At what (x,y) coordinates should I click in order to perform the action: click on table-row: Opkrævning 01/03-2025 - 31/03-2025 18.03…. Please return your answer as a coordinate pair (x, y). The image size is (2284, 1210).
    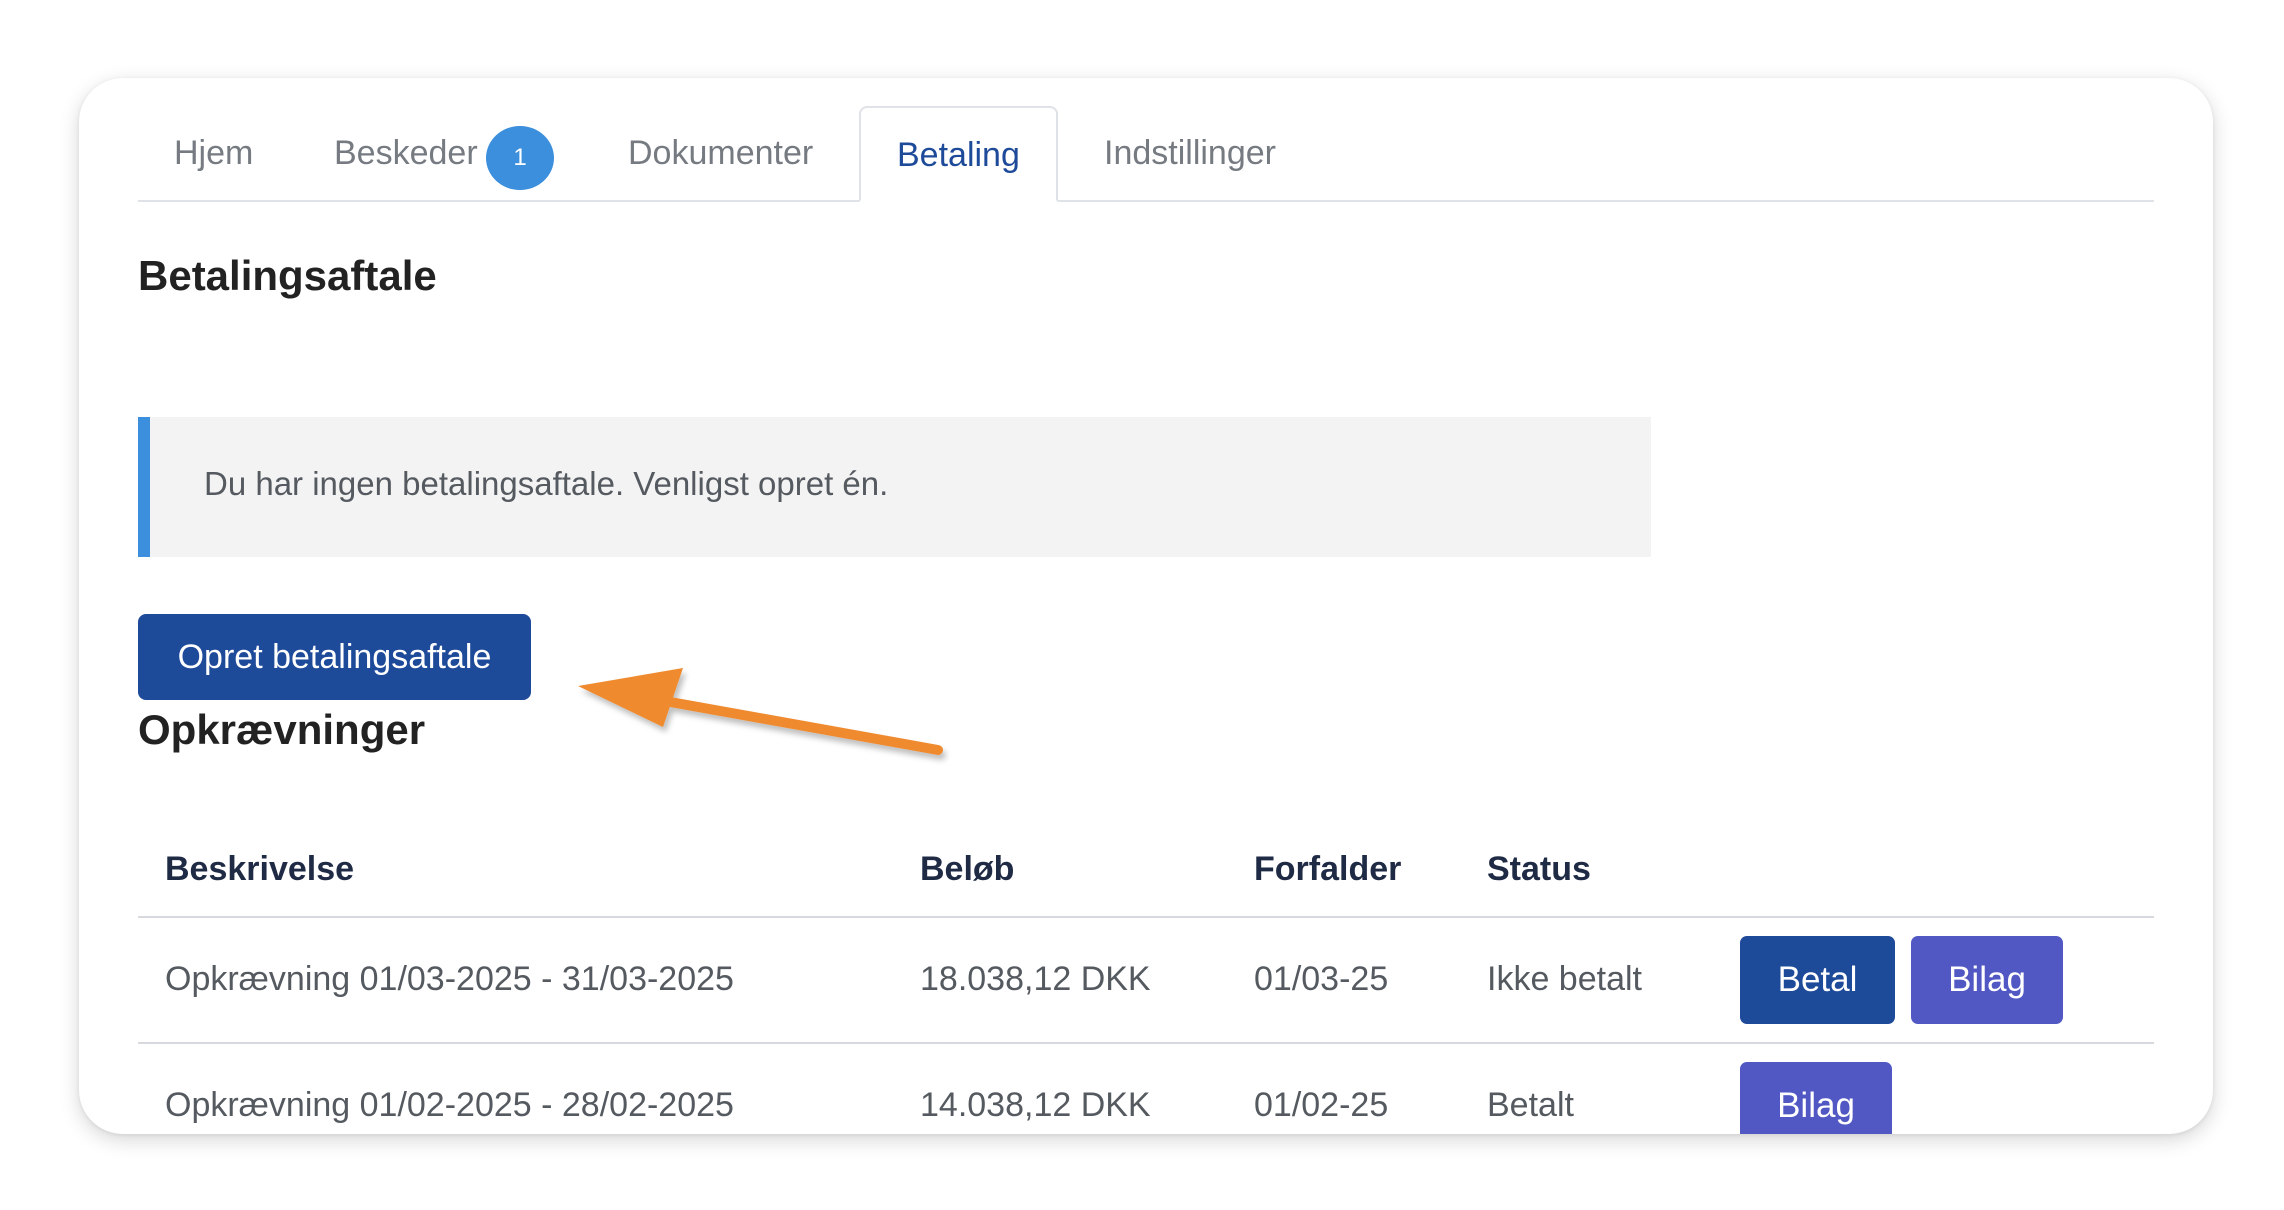
    Looking at the image, I should click on (1146, 981).